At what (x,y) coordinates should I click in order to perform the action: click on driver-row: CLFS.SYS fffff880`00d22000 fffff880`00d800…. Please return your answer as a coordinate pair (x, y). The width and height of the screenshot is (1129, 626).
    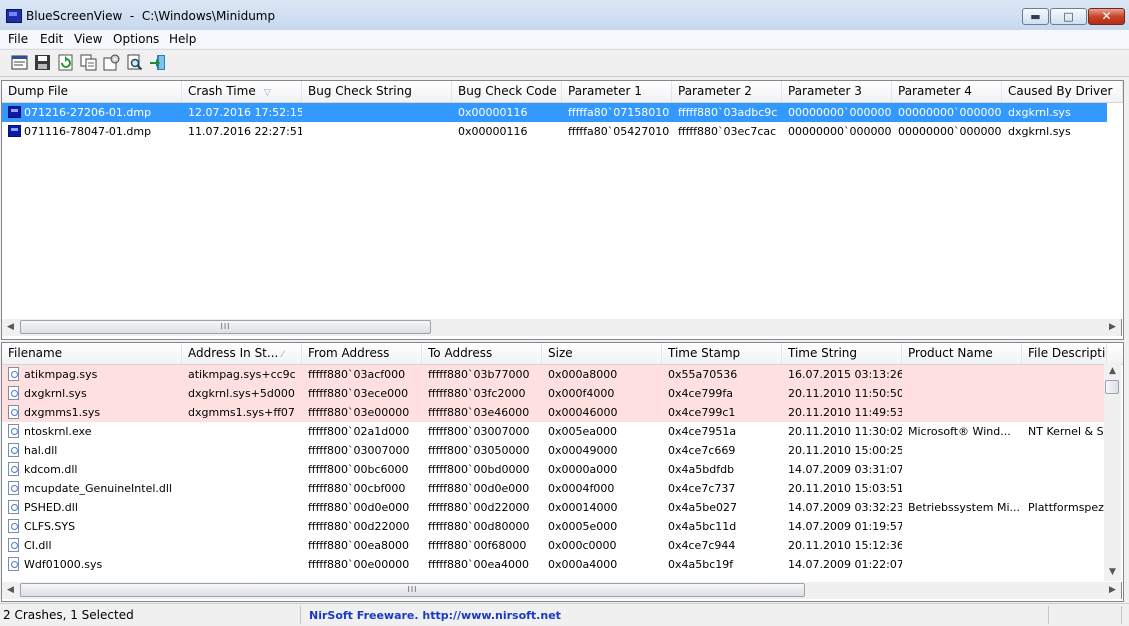
    Looking at the image, I should click on (554, 526).